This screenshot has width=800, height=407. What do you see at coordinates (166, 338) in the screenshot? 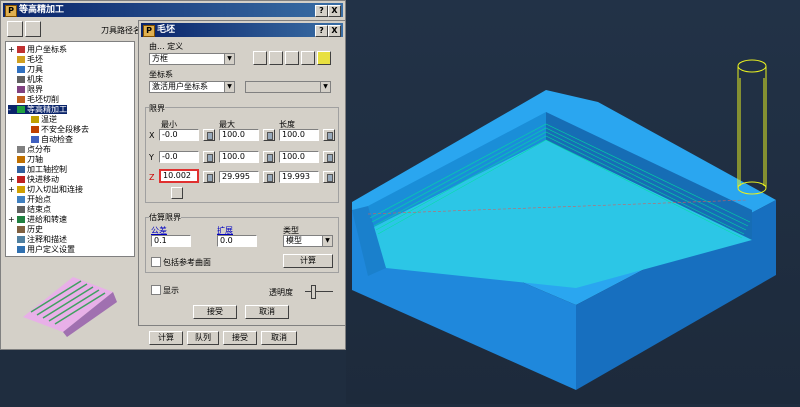
I see `calculate-button: 计算` at bounding box center [166, 338].